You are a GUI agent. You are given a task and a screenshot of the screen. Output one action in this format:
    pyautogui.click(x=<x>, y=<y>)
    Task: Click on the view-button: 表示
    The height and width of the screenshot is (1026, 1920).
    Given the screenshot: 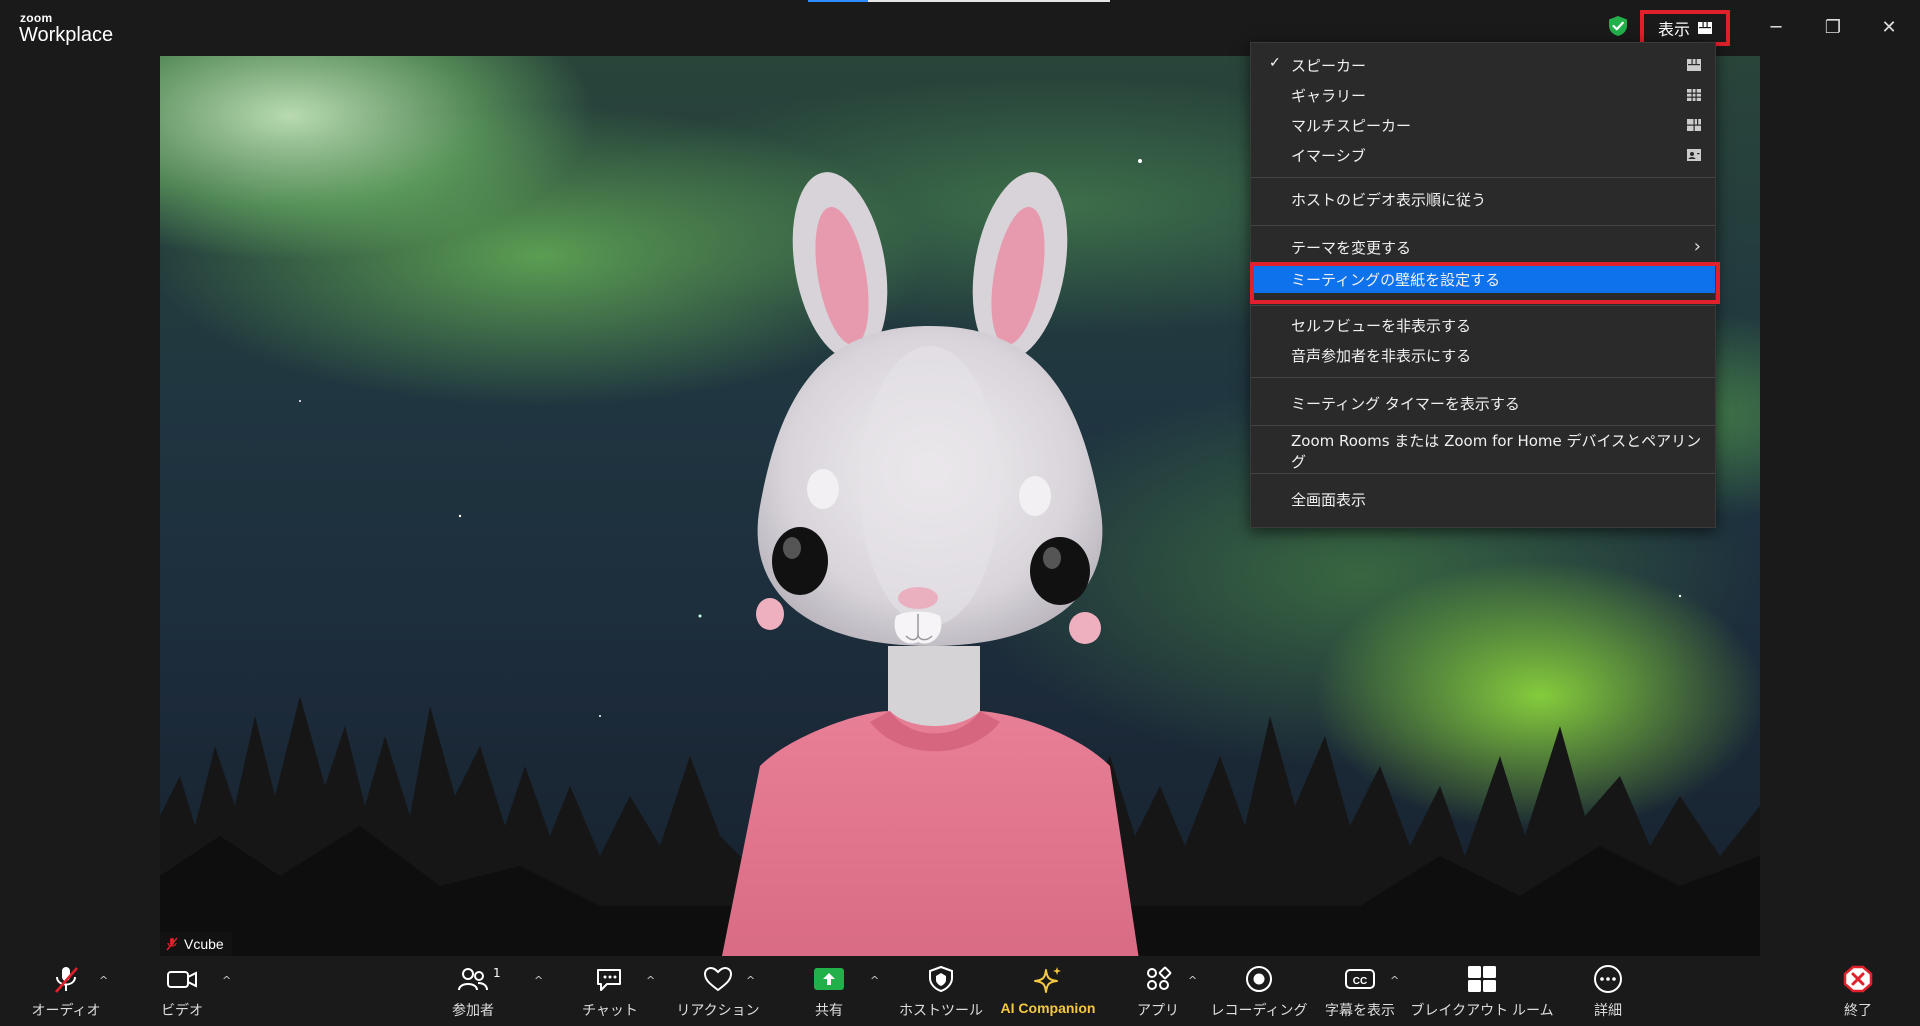 What is the action you would take?
    pyautogui.click(x=1685, y=28)
    